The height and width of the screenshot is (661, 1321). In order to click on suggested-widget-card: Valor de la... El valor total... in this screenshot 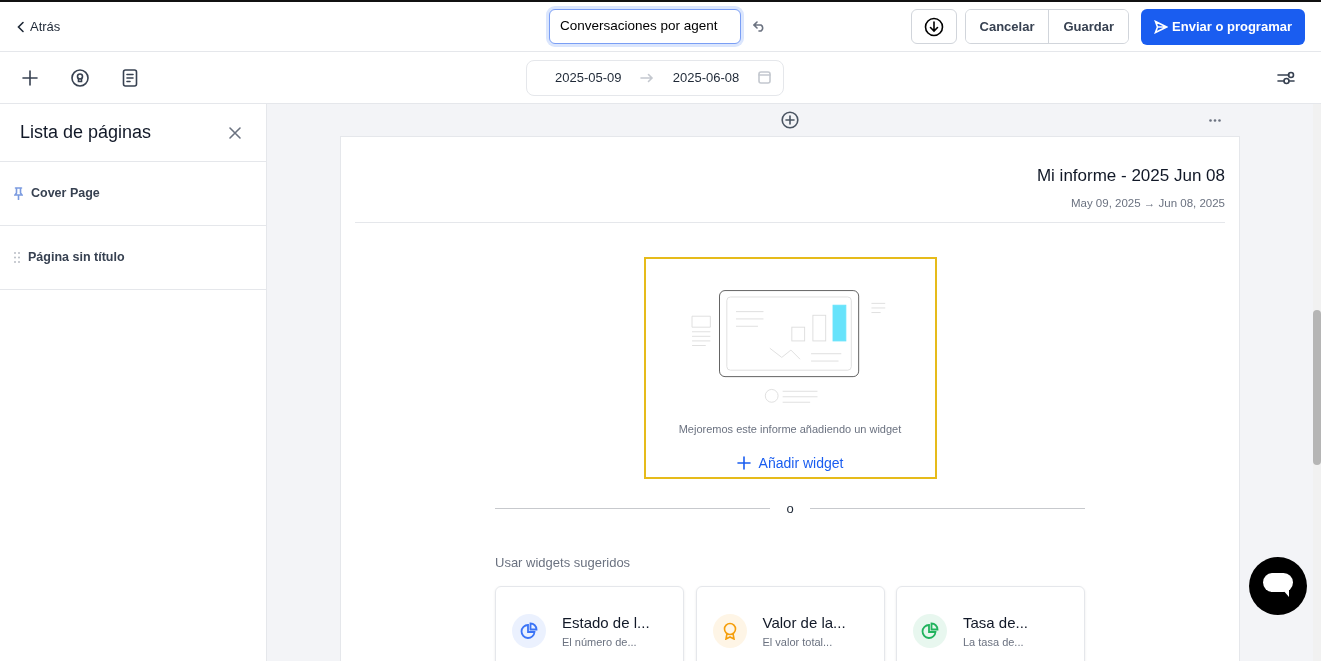, I will do `click(790, 623)`.